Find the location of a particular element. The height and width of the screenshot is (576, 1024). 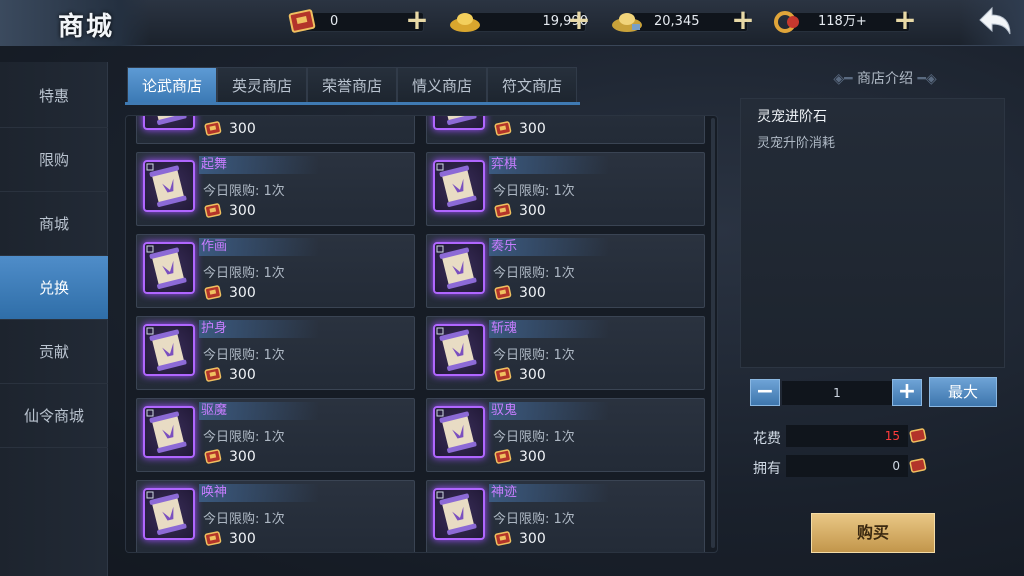

item-name: 驭鬼 is located at coordinates (504, 410).